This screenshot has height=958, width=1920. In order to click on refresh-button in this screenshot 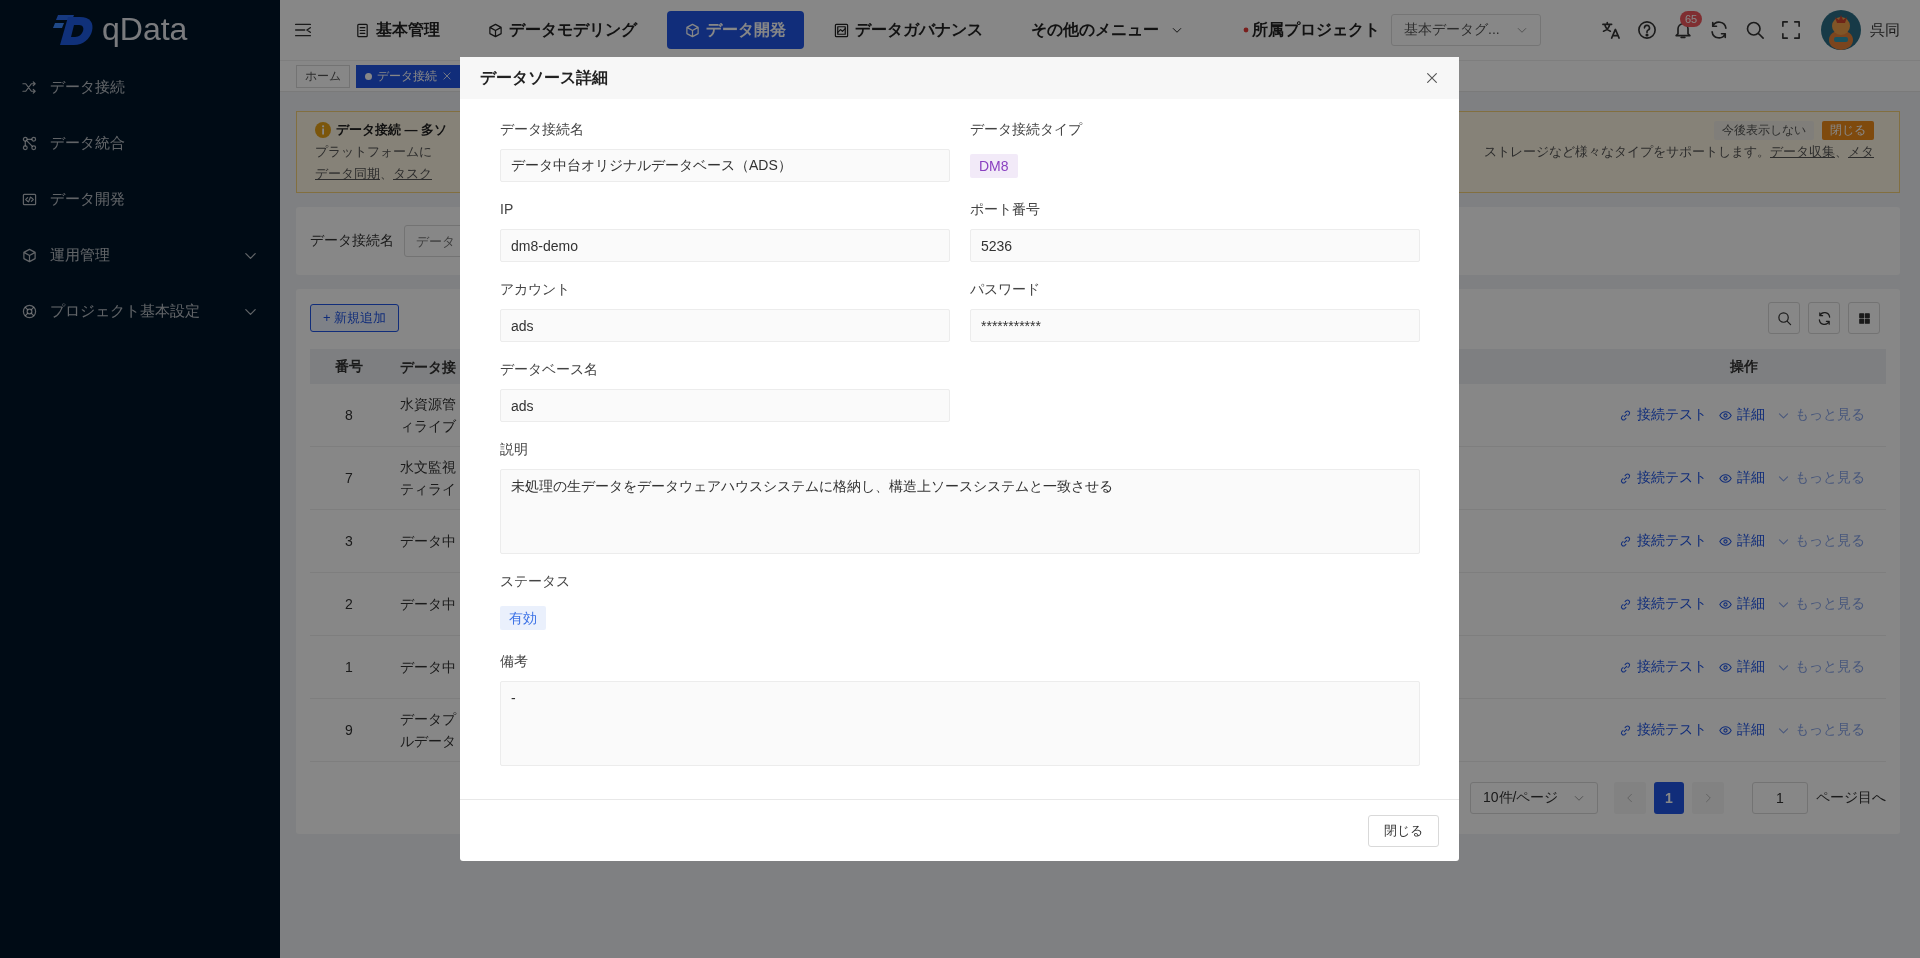, I will do `click(1824, 318)`.